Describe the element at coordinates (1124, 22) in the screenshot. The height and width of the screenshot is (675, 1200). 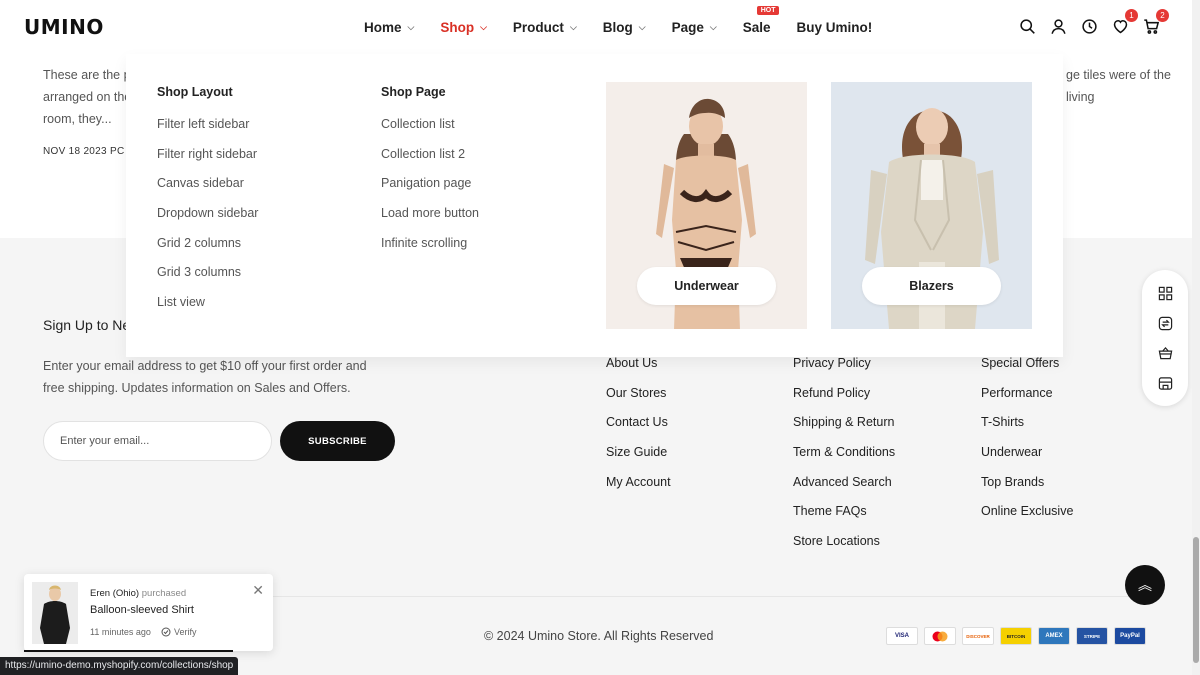
I see `heart-icon: 1` at that location.